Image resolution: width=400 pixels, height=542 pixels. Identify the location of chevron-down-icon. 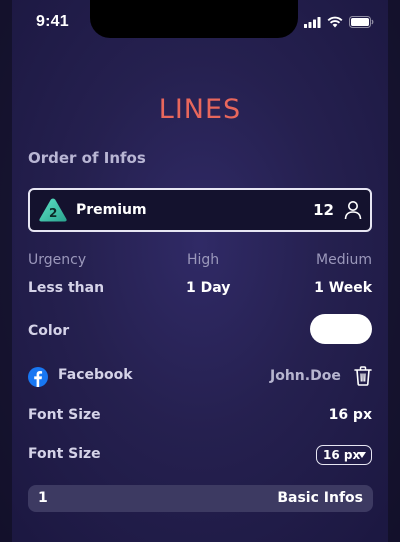
(362, 455).